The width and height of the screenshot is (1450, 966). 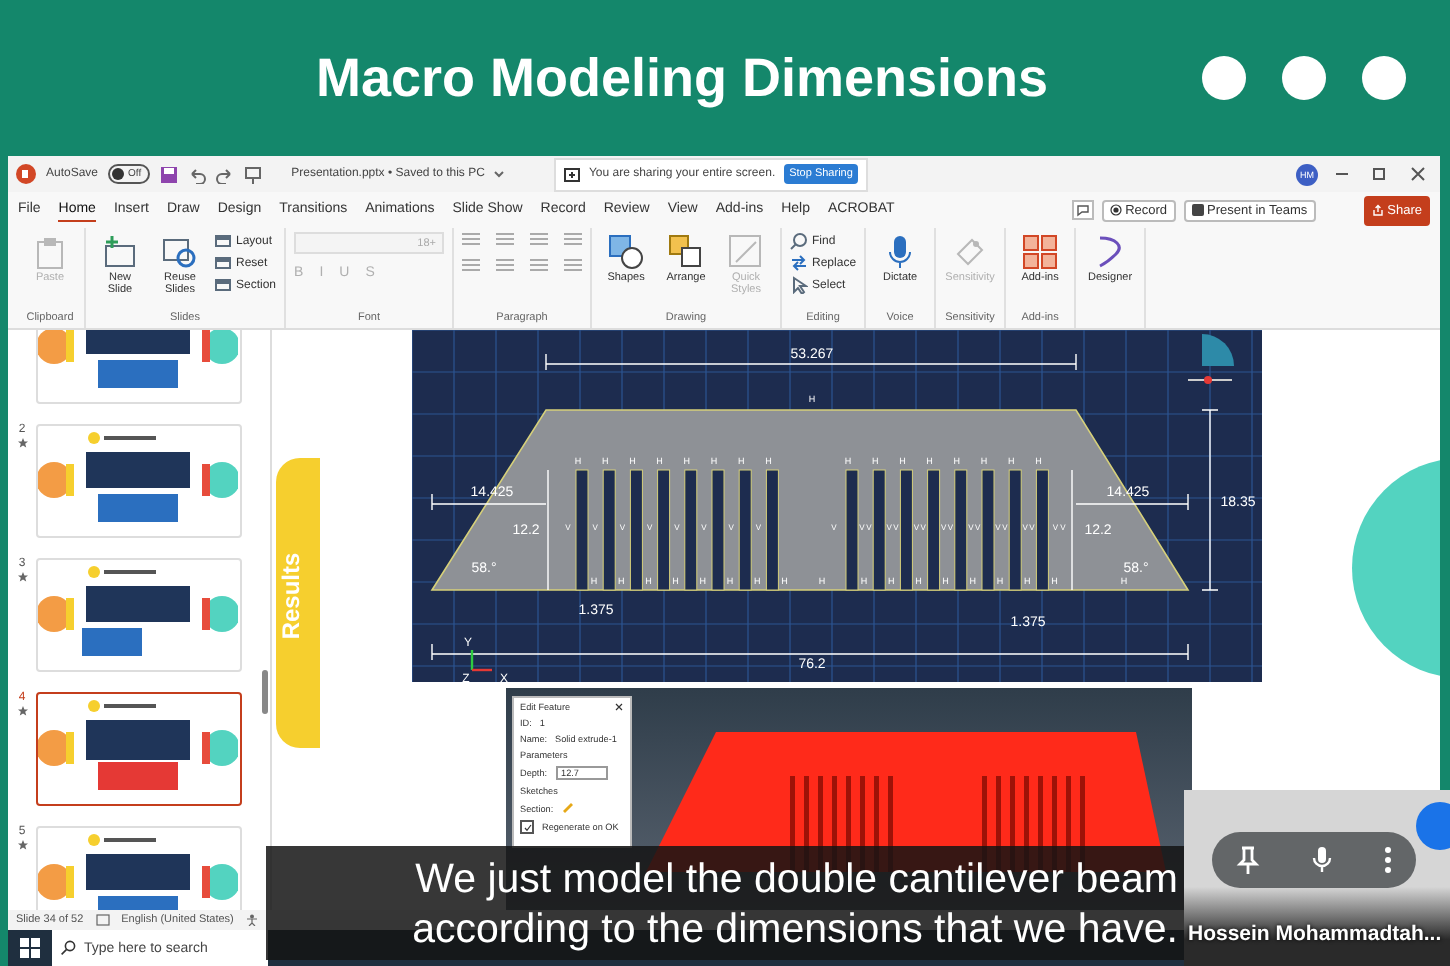 I want to click on reset-icon, so click(x=223, y=263).